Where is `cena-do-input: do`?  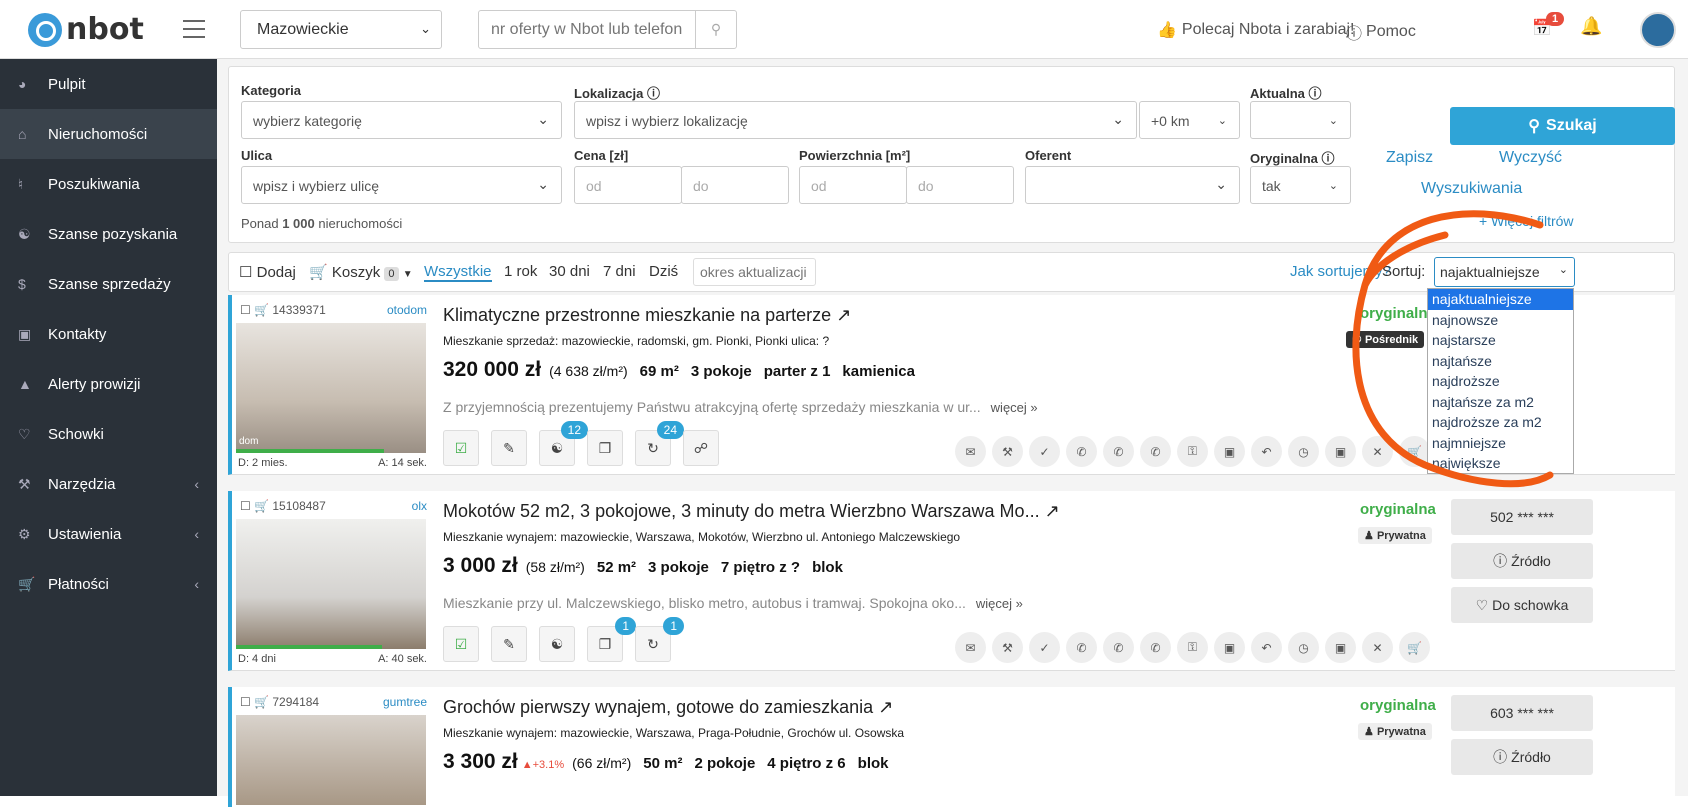
cena-do-input: do is located at coordinates (735, 185).